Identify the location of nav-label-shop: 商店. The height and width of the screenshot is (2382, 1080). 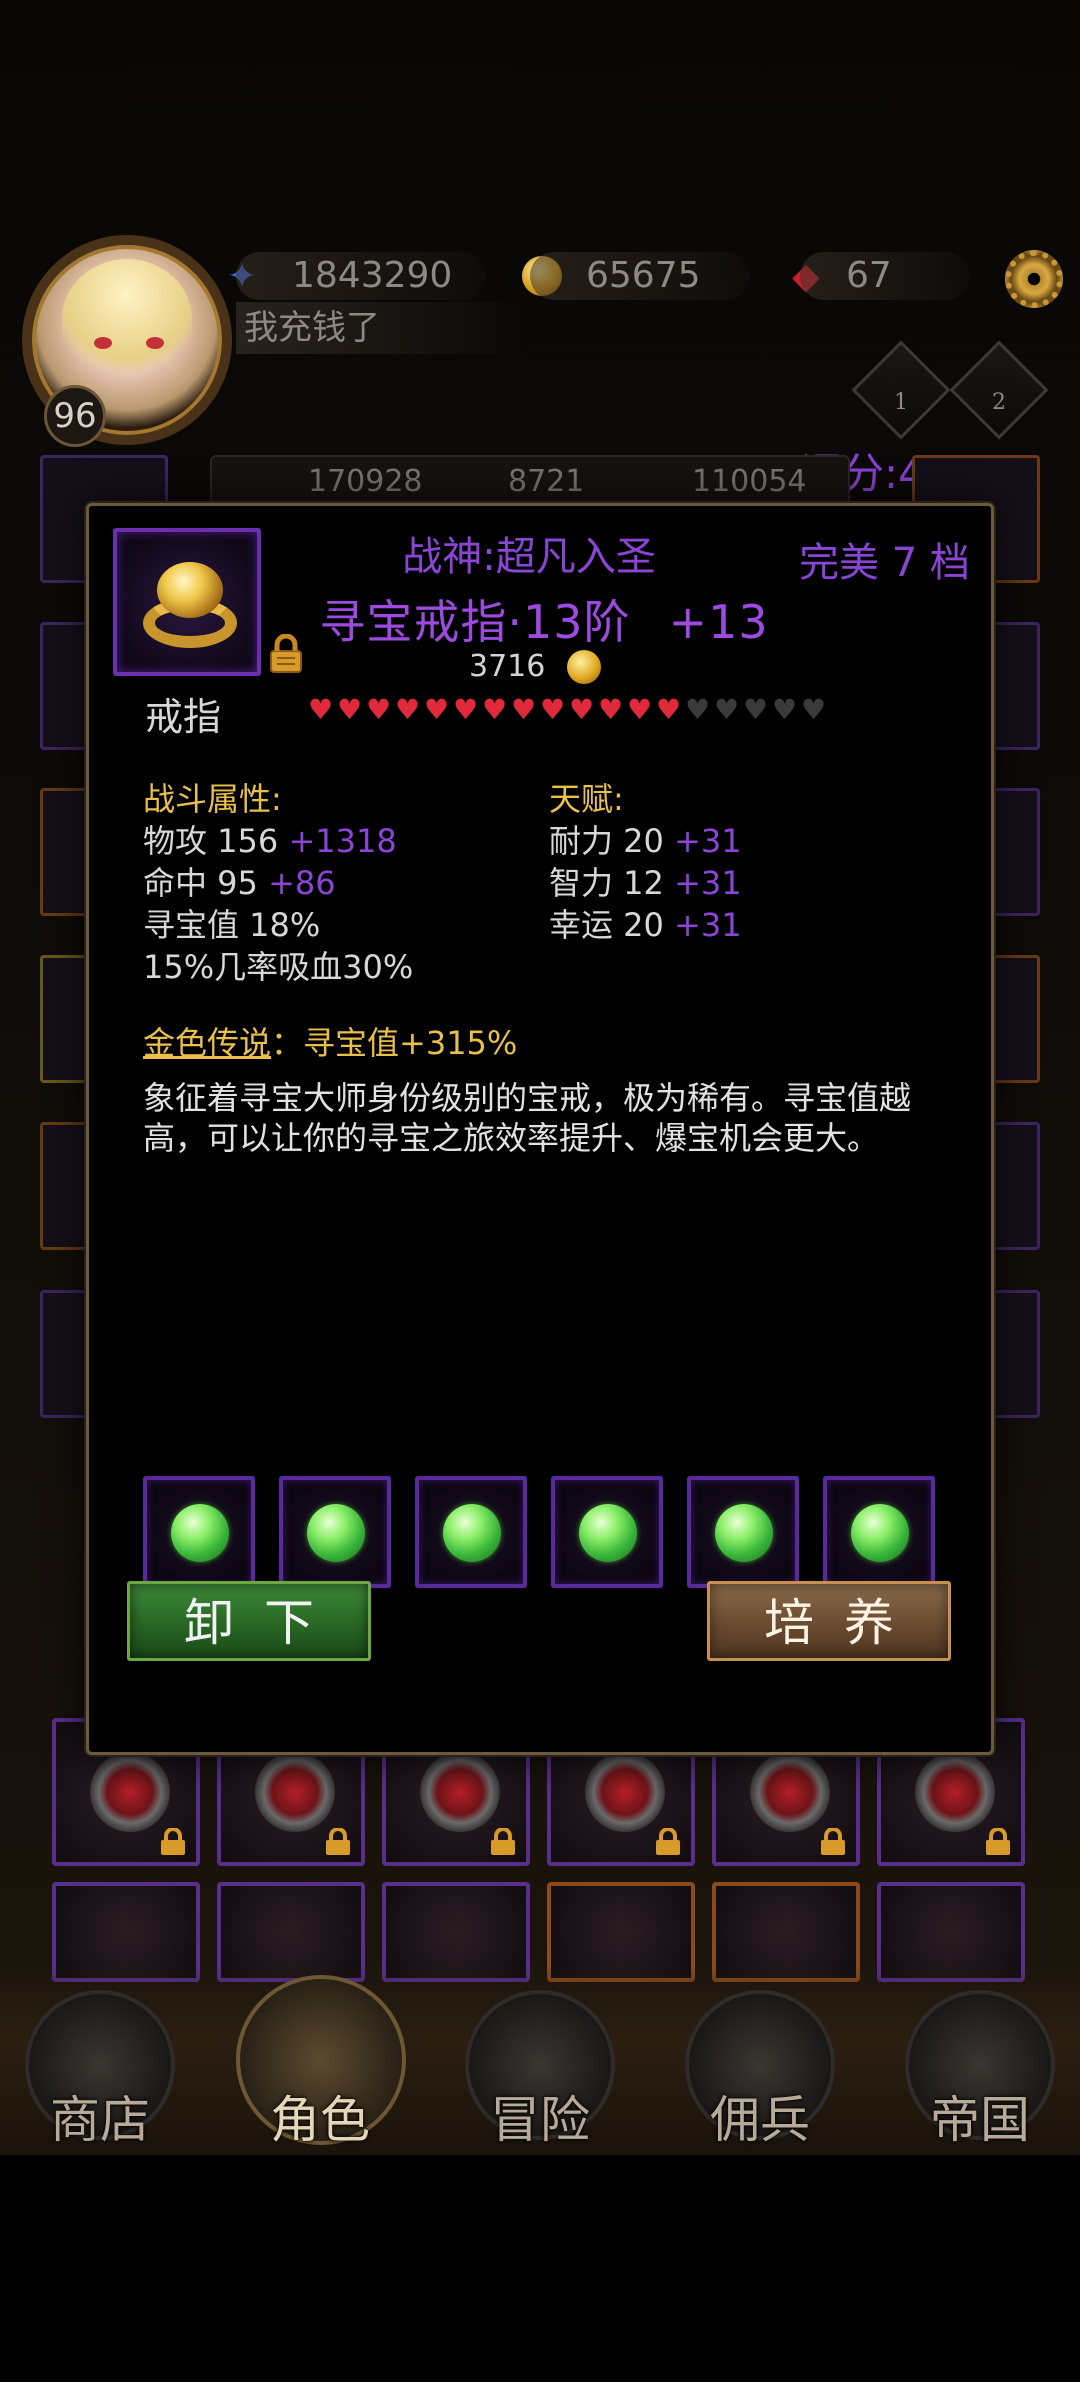
(100, 2116).